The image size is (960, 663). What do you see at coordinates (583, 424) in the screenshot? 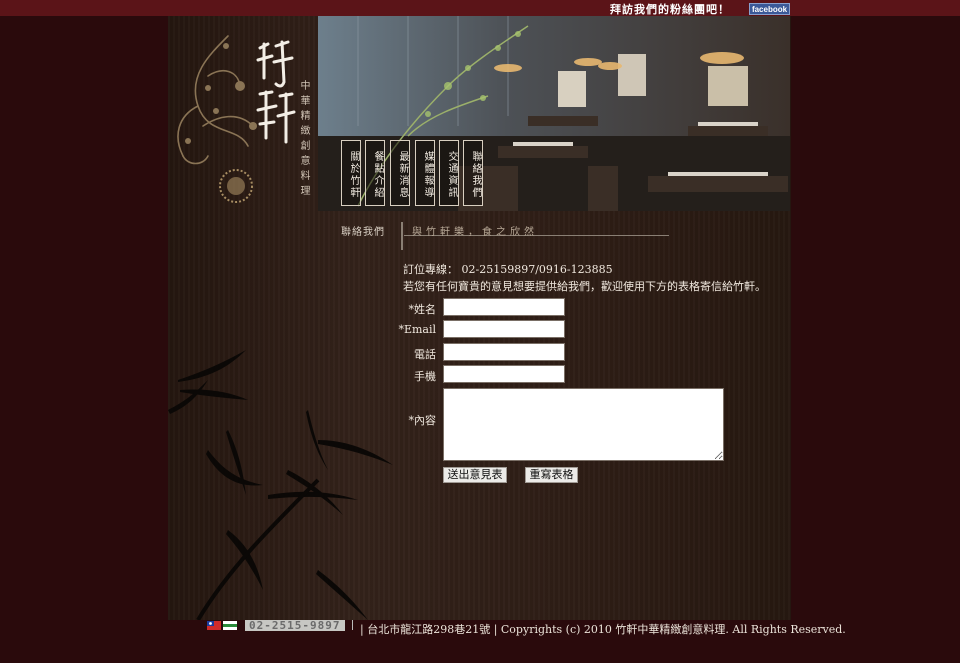
I see `content-textarea` at bounding box center [583, 424].